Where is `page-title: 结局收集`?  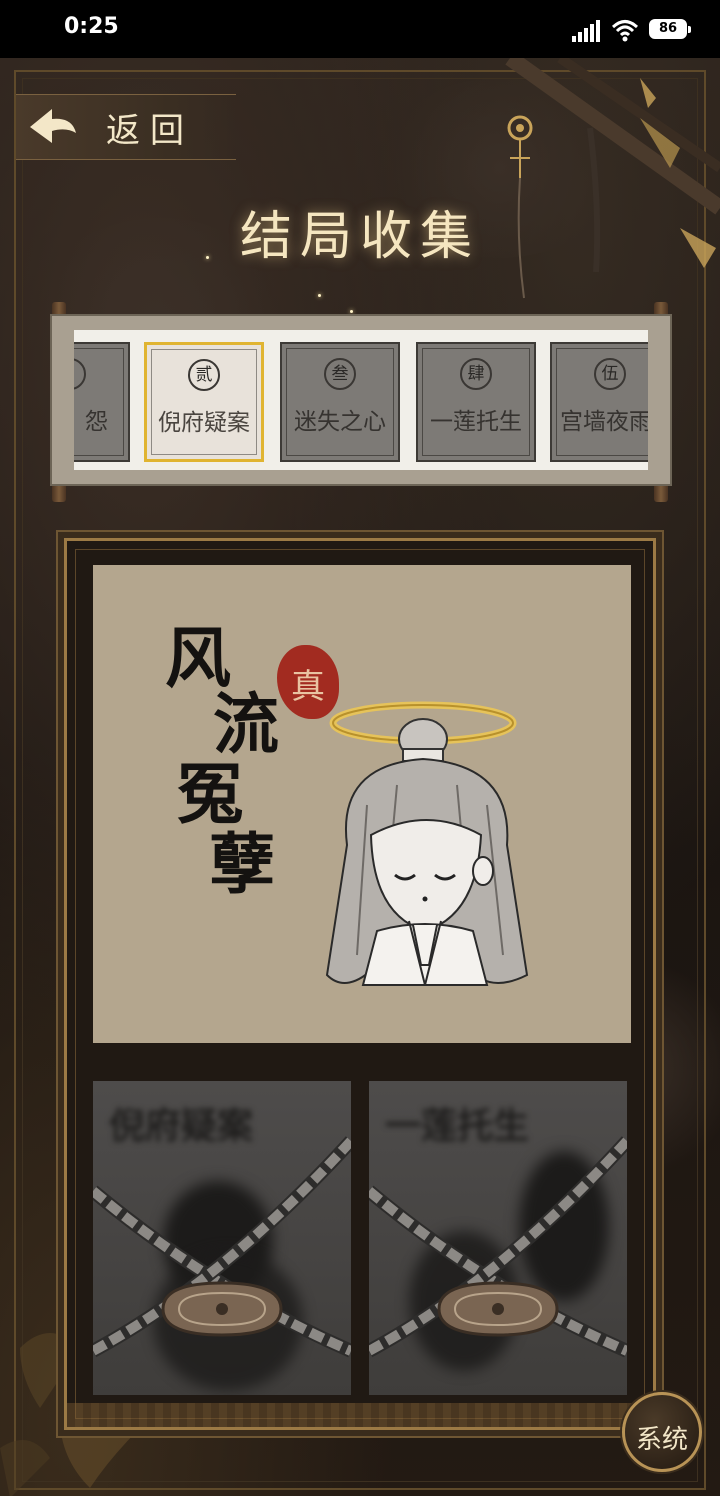
page-title: 结局收集 is located at coordinates (359, 237).